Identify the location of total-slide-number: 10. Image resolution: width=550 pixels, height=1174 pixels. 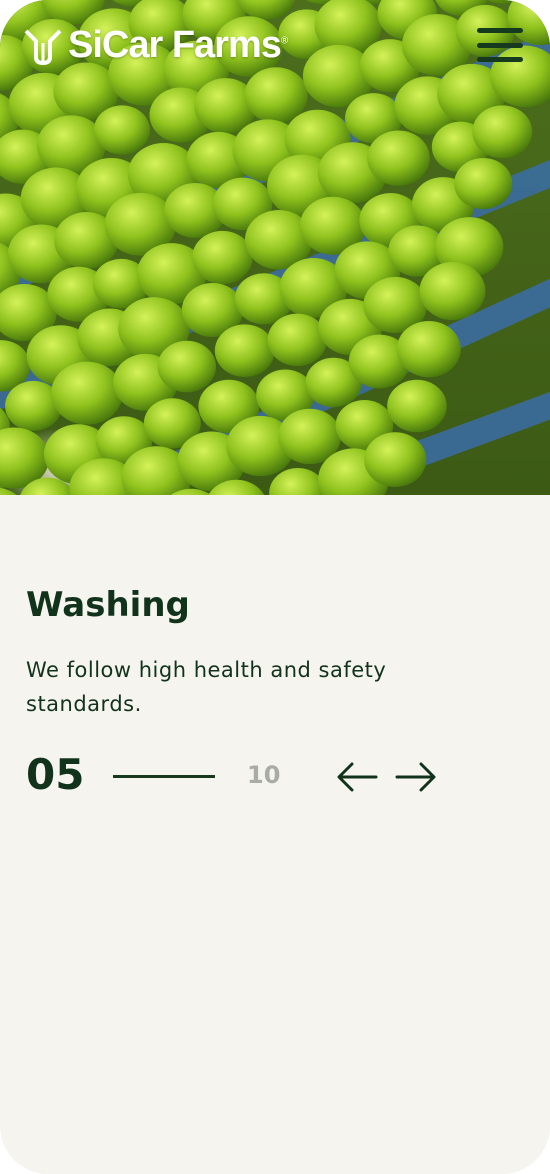
(264, 775).